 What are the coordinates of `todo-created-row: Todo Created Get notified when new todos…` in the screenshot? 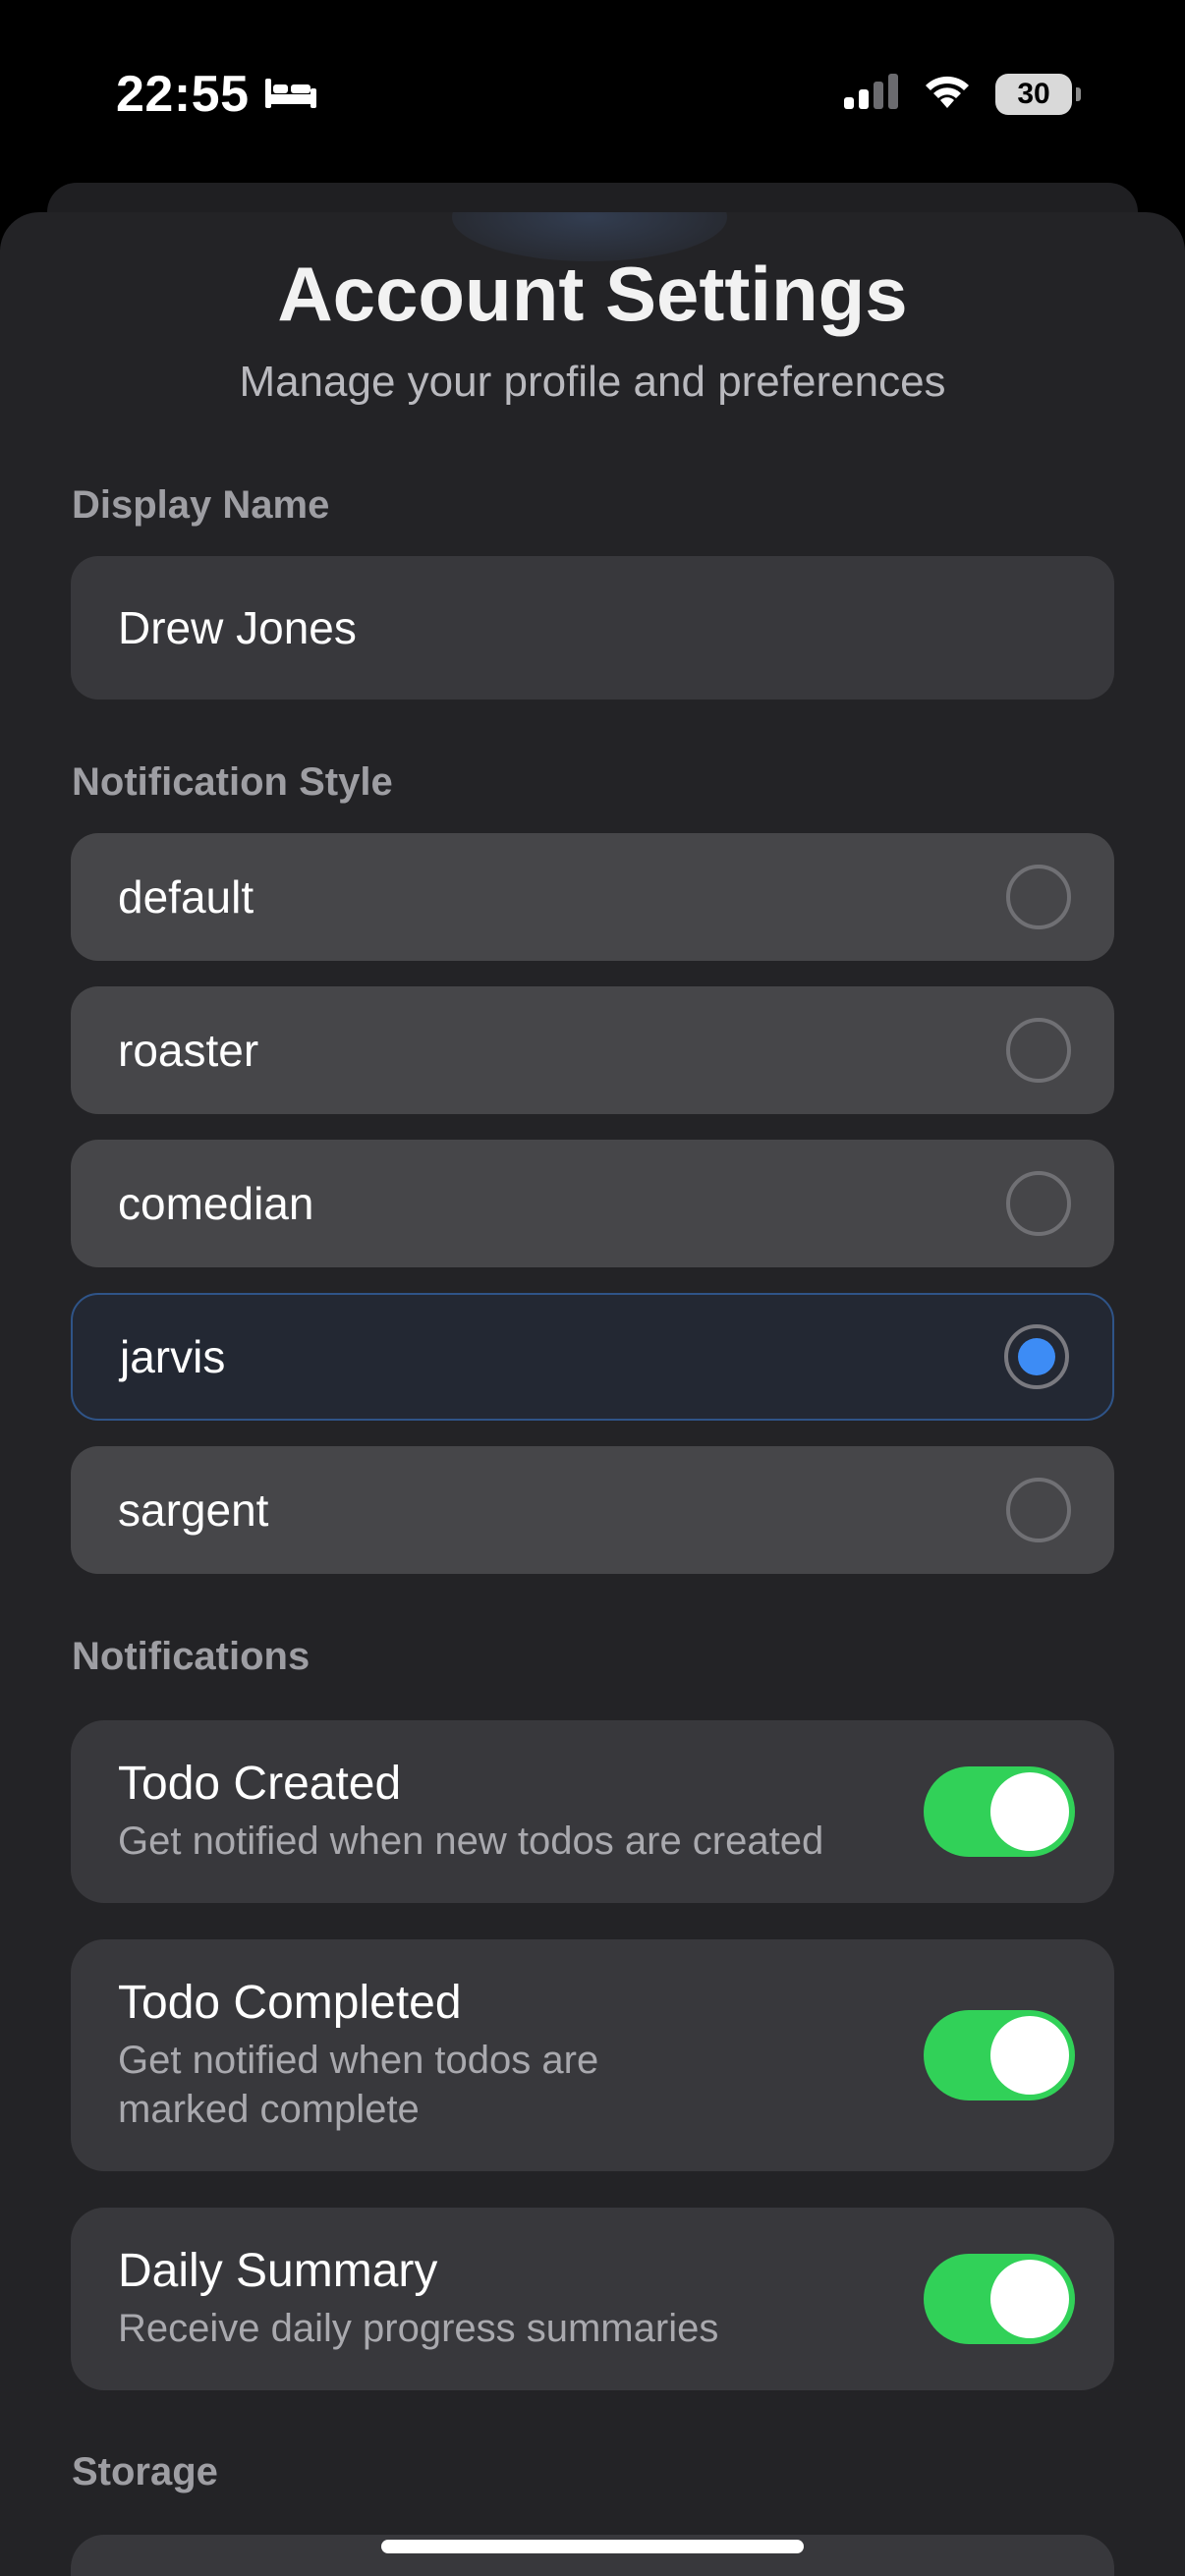 It's located at (592, 1811).